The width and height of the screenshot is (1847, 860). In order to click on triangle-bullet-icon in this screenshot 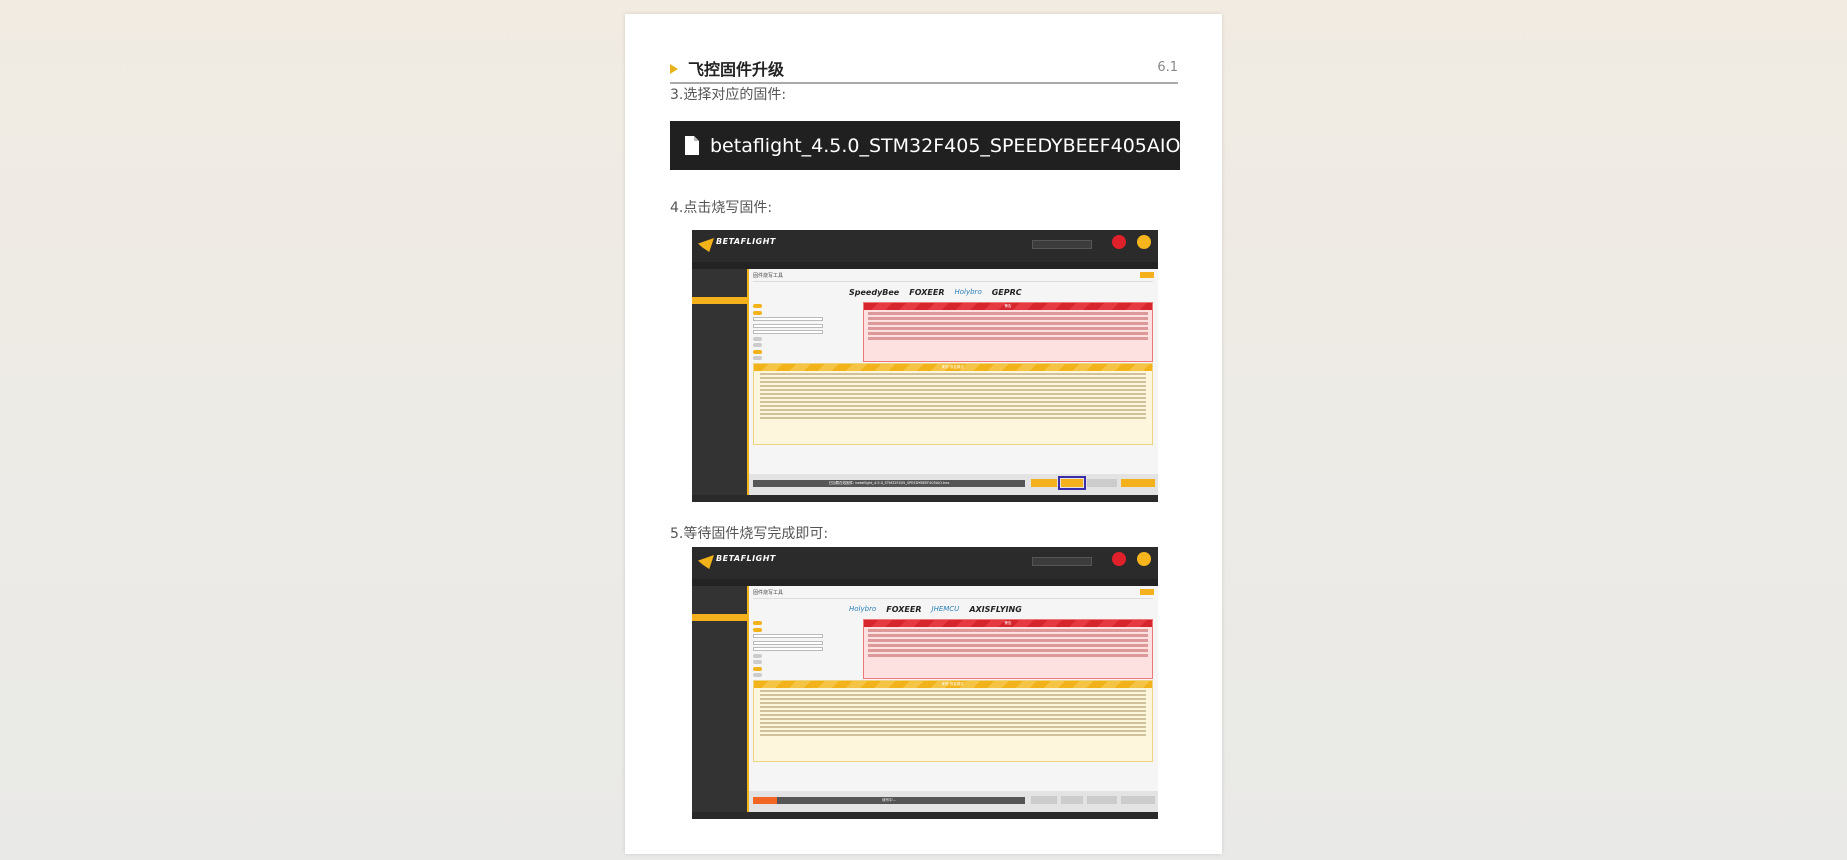, I will do `click(674, 69)`.